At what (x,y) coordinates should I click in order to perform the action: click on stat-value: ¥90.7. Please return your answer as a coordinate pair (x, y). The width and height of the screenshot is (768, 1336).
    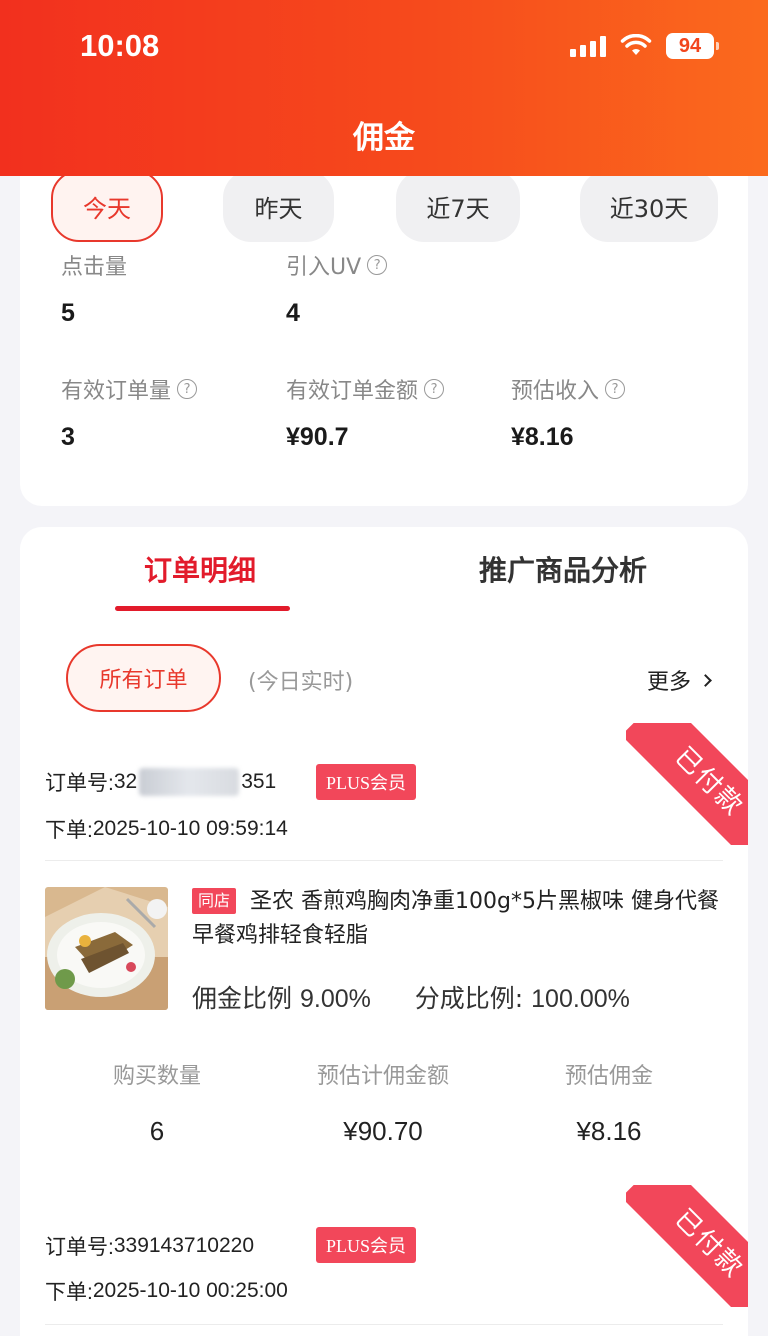
    Looking at the image, I should click on (317, 437).